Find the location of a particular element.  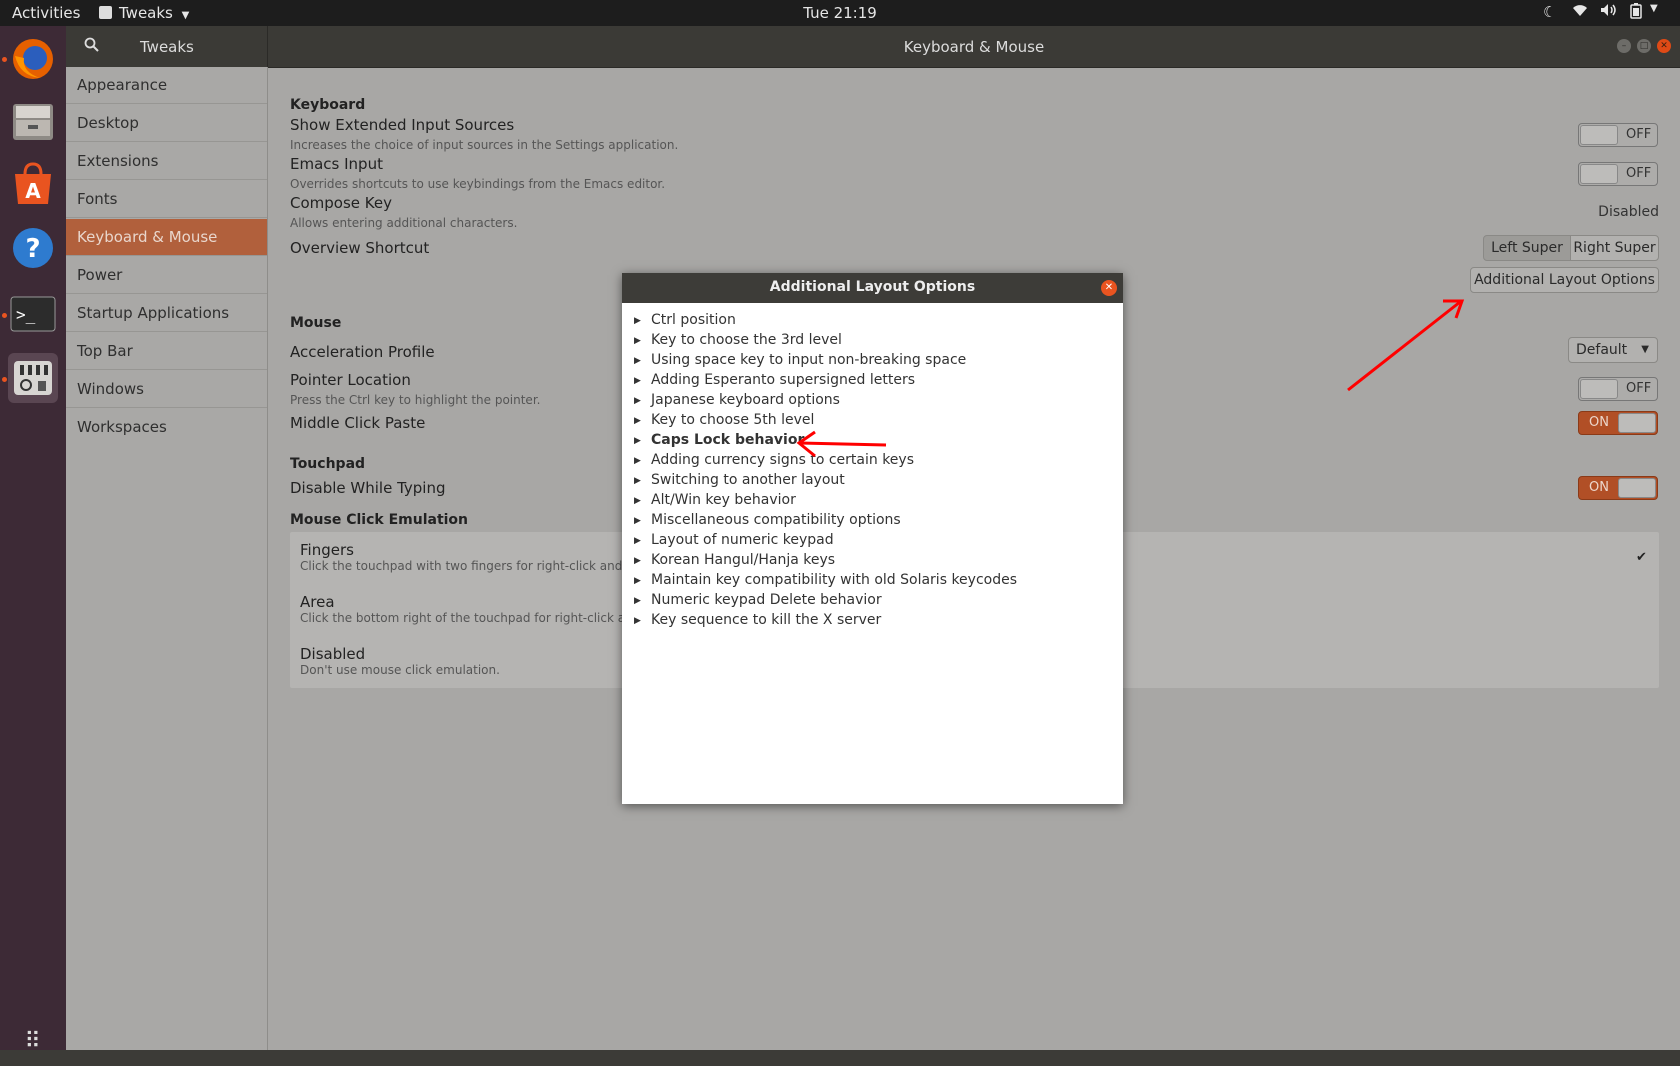

option-label: Alt/Win key behavior is located at coordinates (723, 500).